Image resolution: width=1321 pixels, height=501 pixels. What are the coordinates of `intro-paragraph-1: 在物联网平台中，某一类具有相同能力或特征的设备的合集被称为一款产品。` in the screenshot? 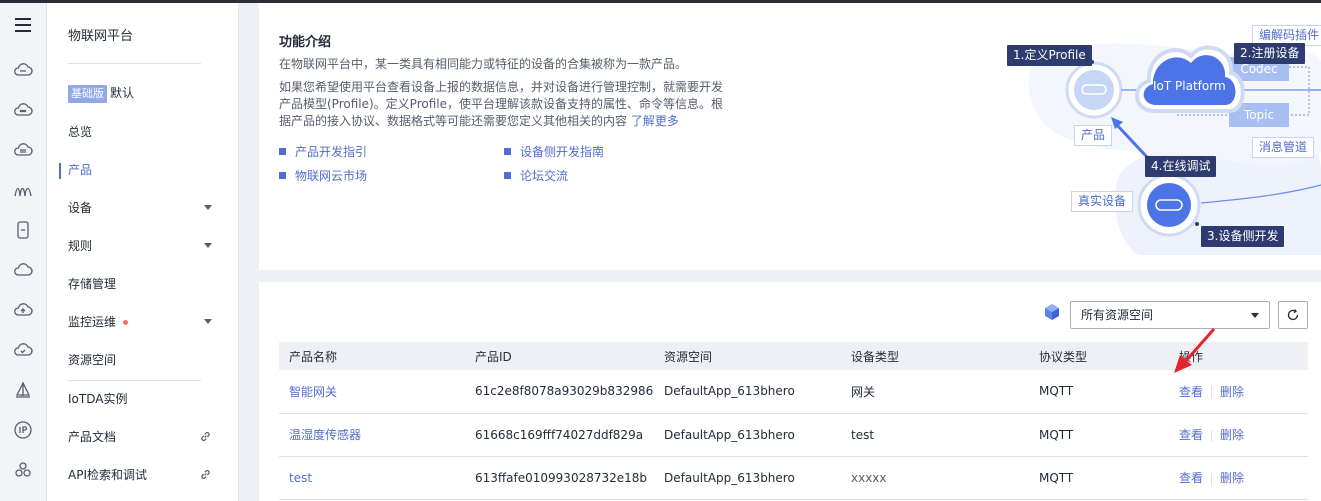 It's located at (483, 64).